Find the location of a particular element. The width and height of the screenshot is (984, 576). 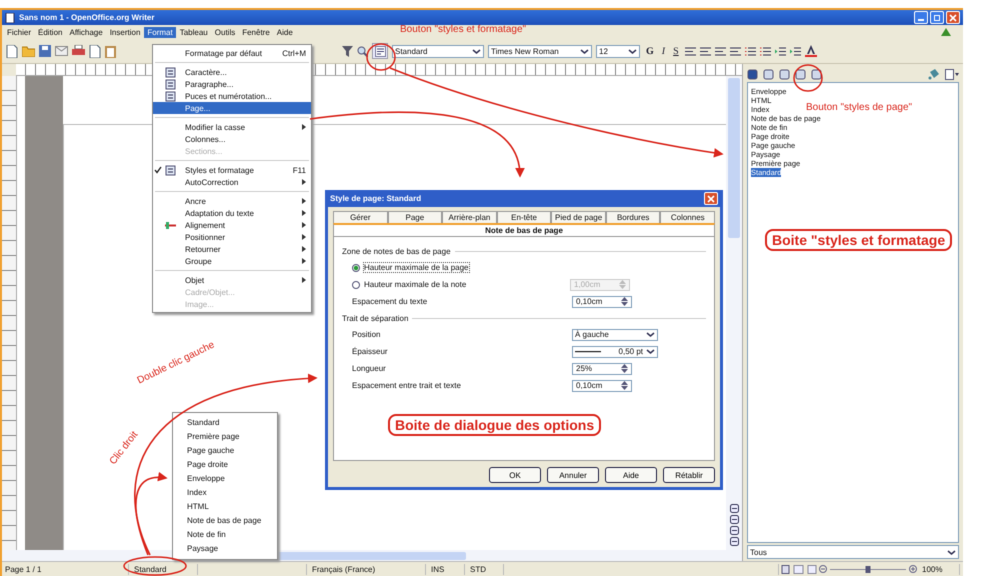

menu-item: Aide is located at coordinates (285, 32).